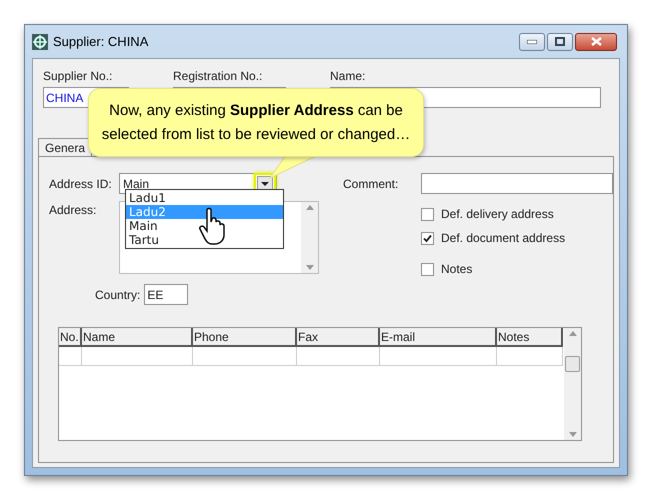  Describe the element at coordinates (204, 240) in the screenshot. I see `dropdown-option: Tartu` at that location.